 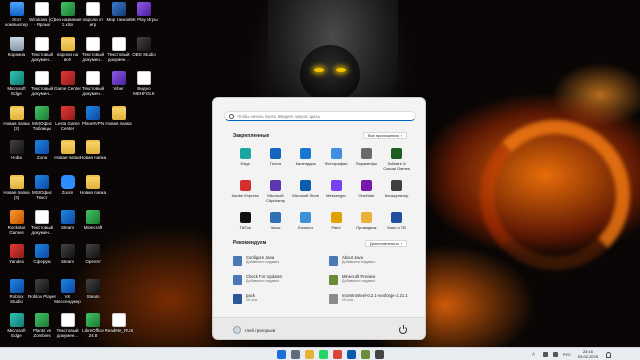 What do you see at coordinates (366, 227) in the screenshot?
I see `pinned-app: Проводник` at bounding box center [366, 227].